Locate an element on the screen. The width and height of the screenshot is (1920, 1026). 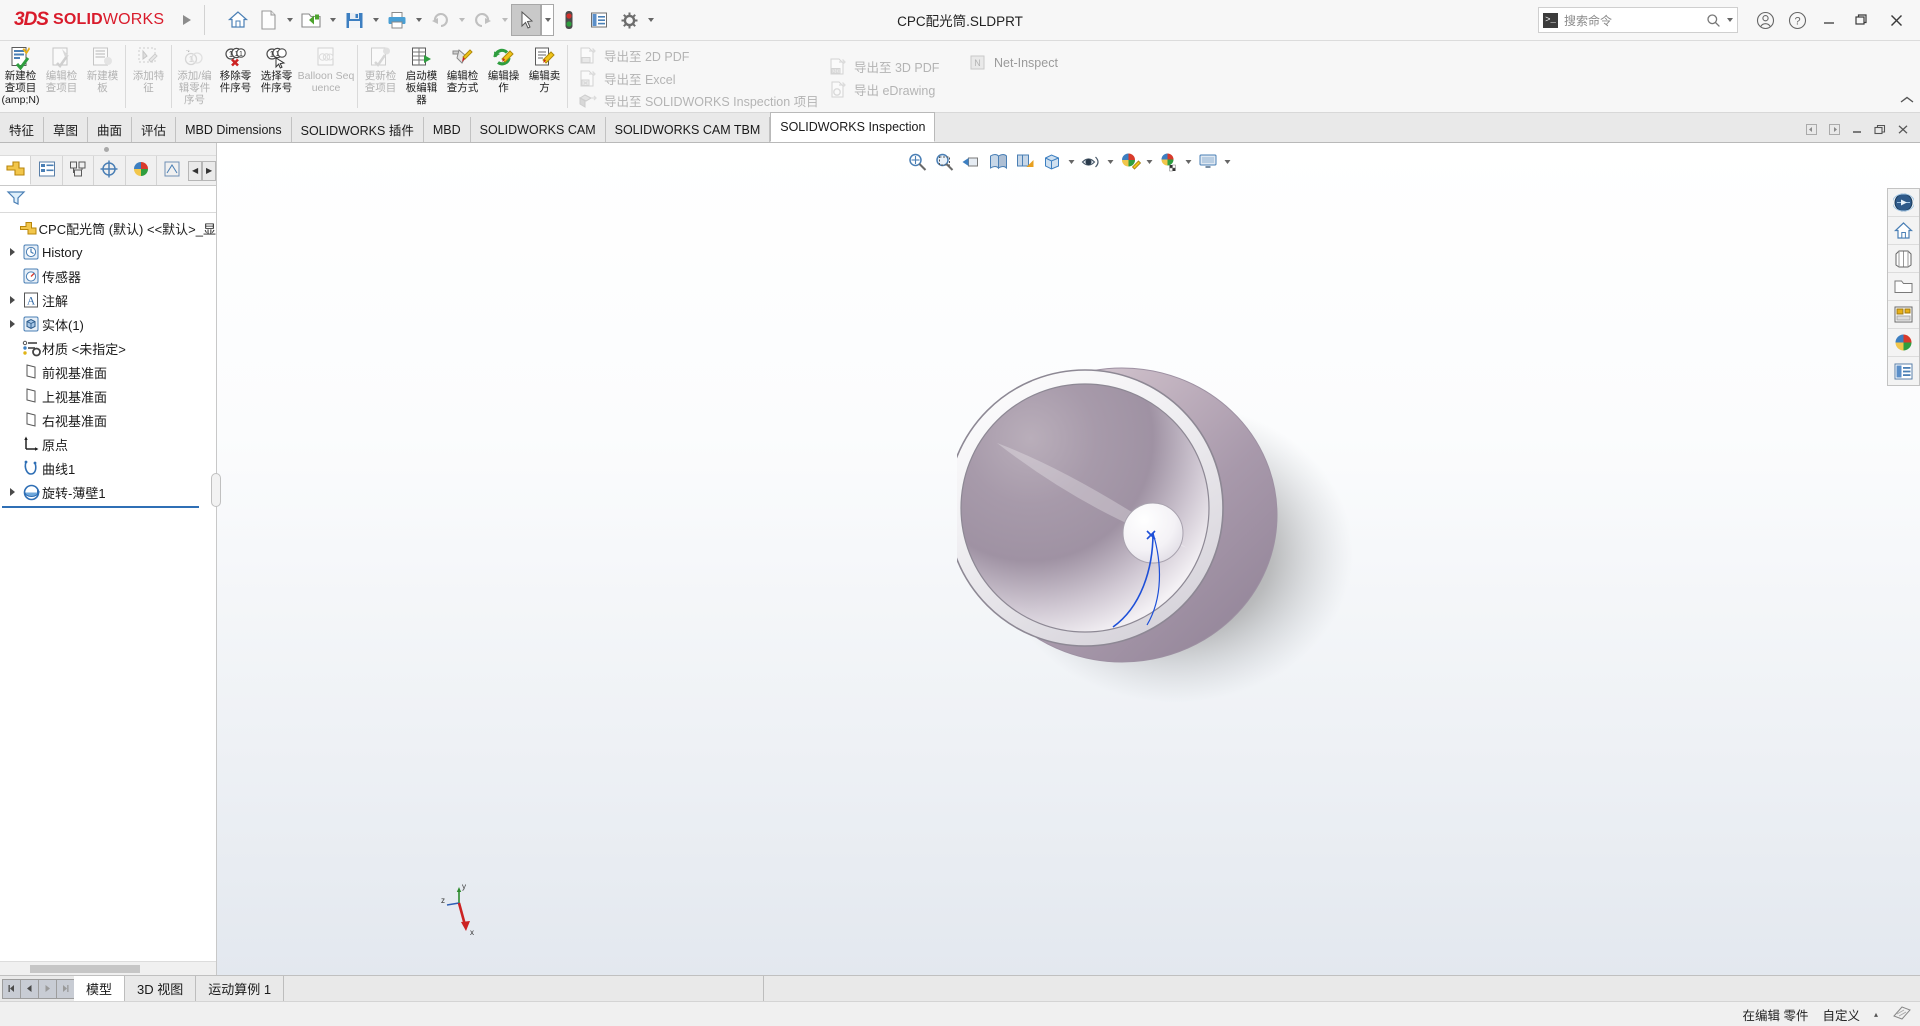
fm-tab-more is located at coordinates (172, 170).